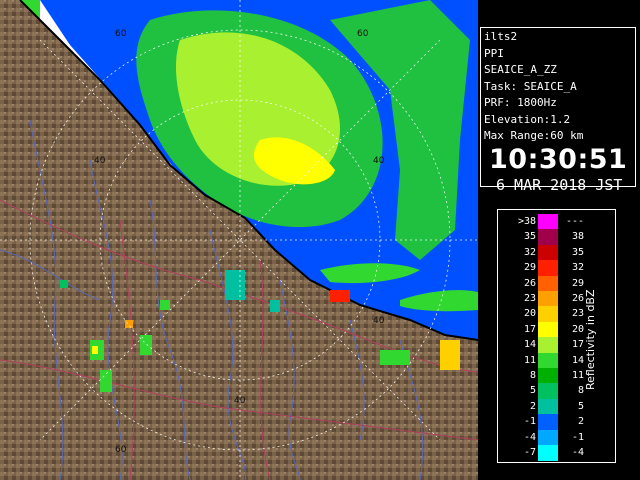  Describe the element at coordinates (529, 345) in the screenshot. I see `legend-min-label: 14` at that location.